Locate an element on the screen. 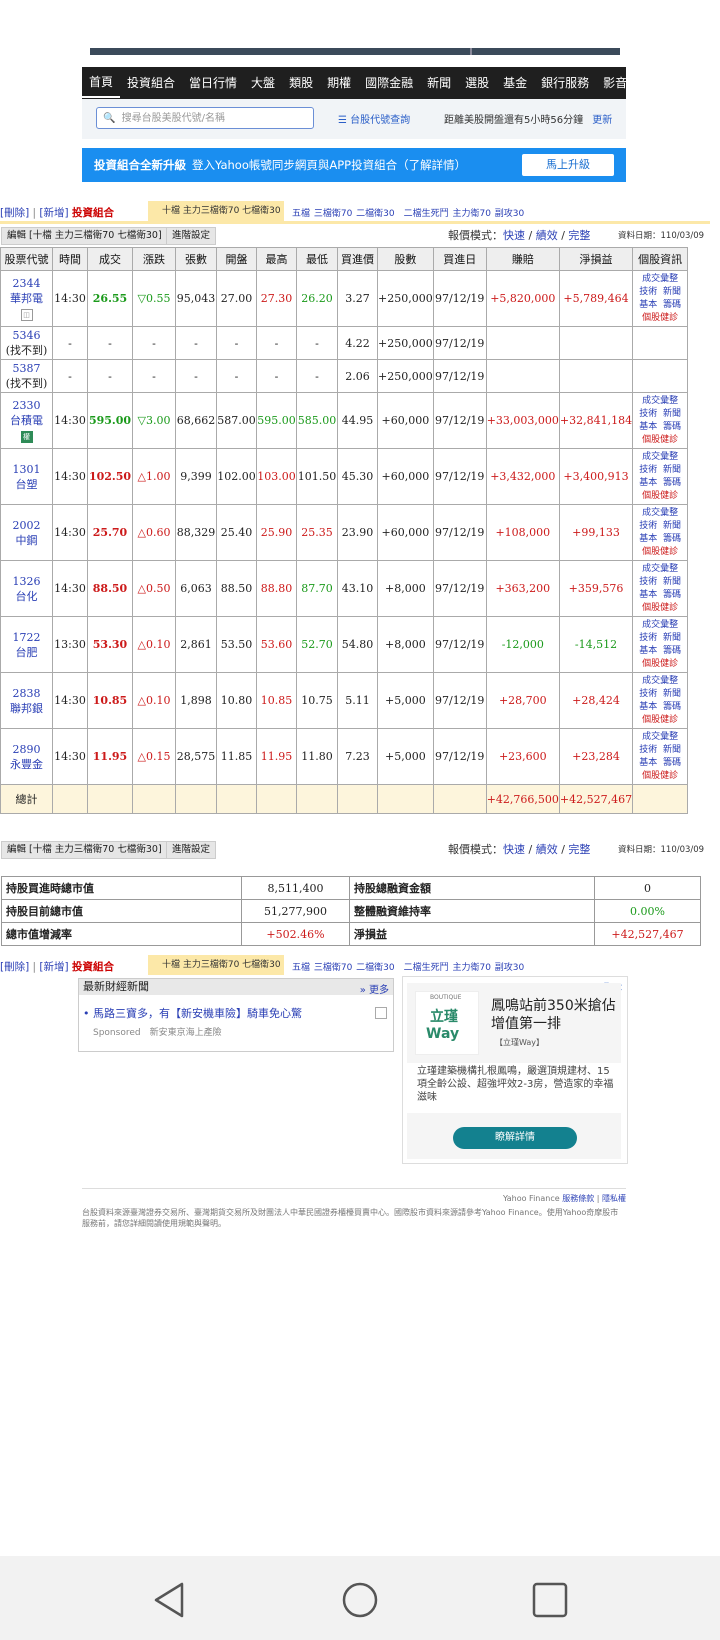 This screenshot has width=720, height=1640. nav-item: 銀行服務 is located at coordinates (565, 83).